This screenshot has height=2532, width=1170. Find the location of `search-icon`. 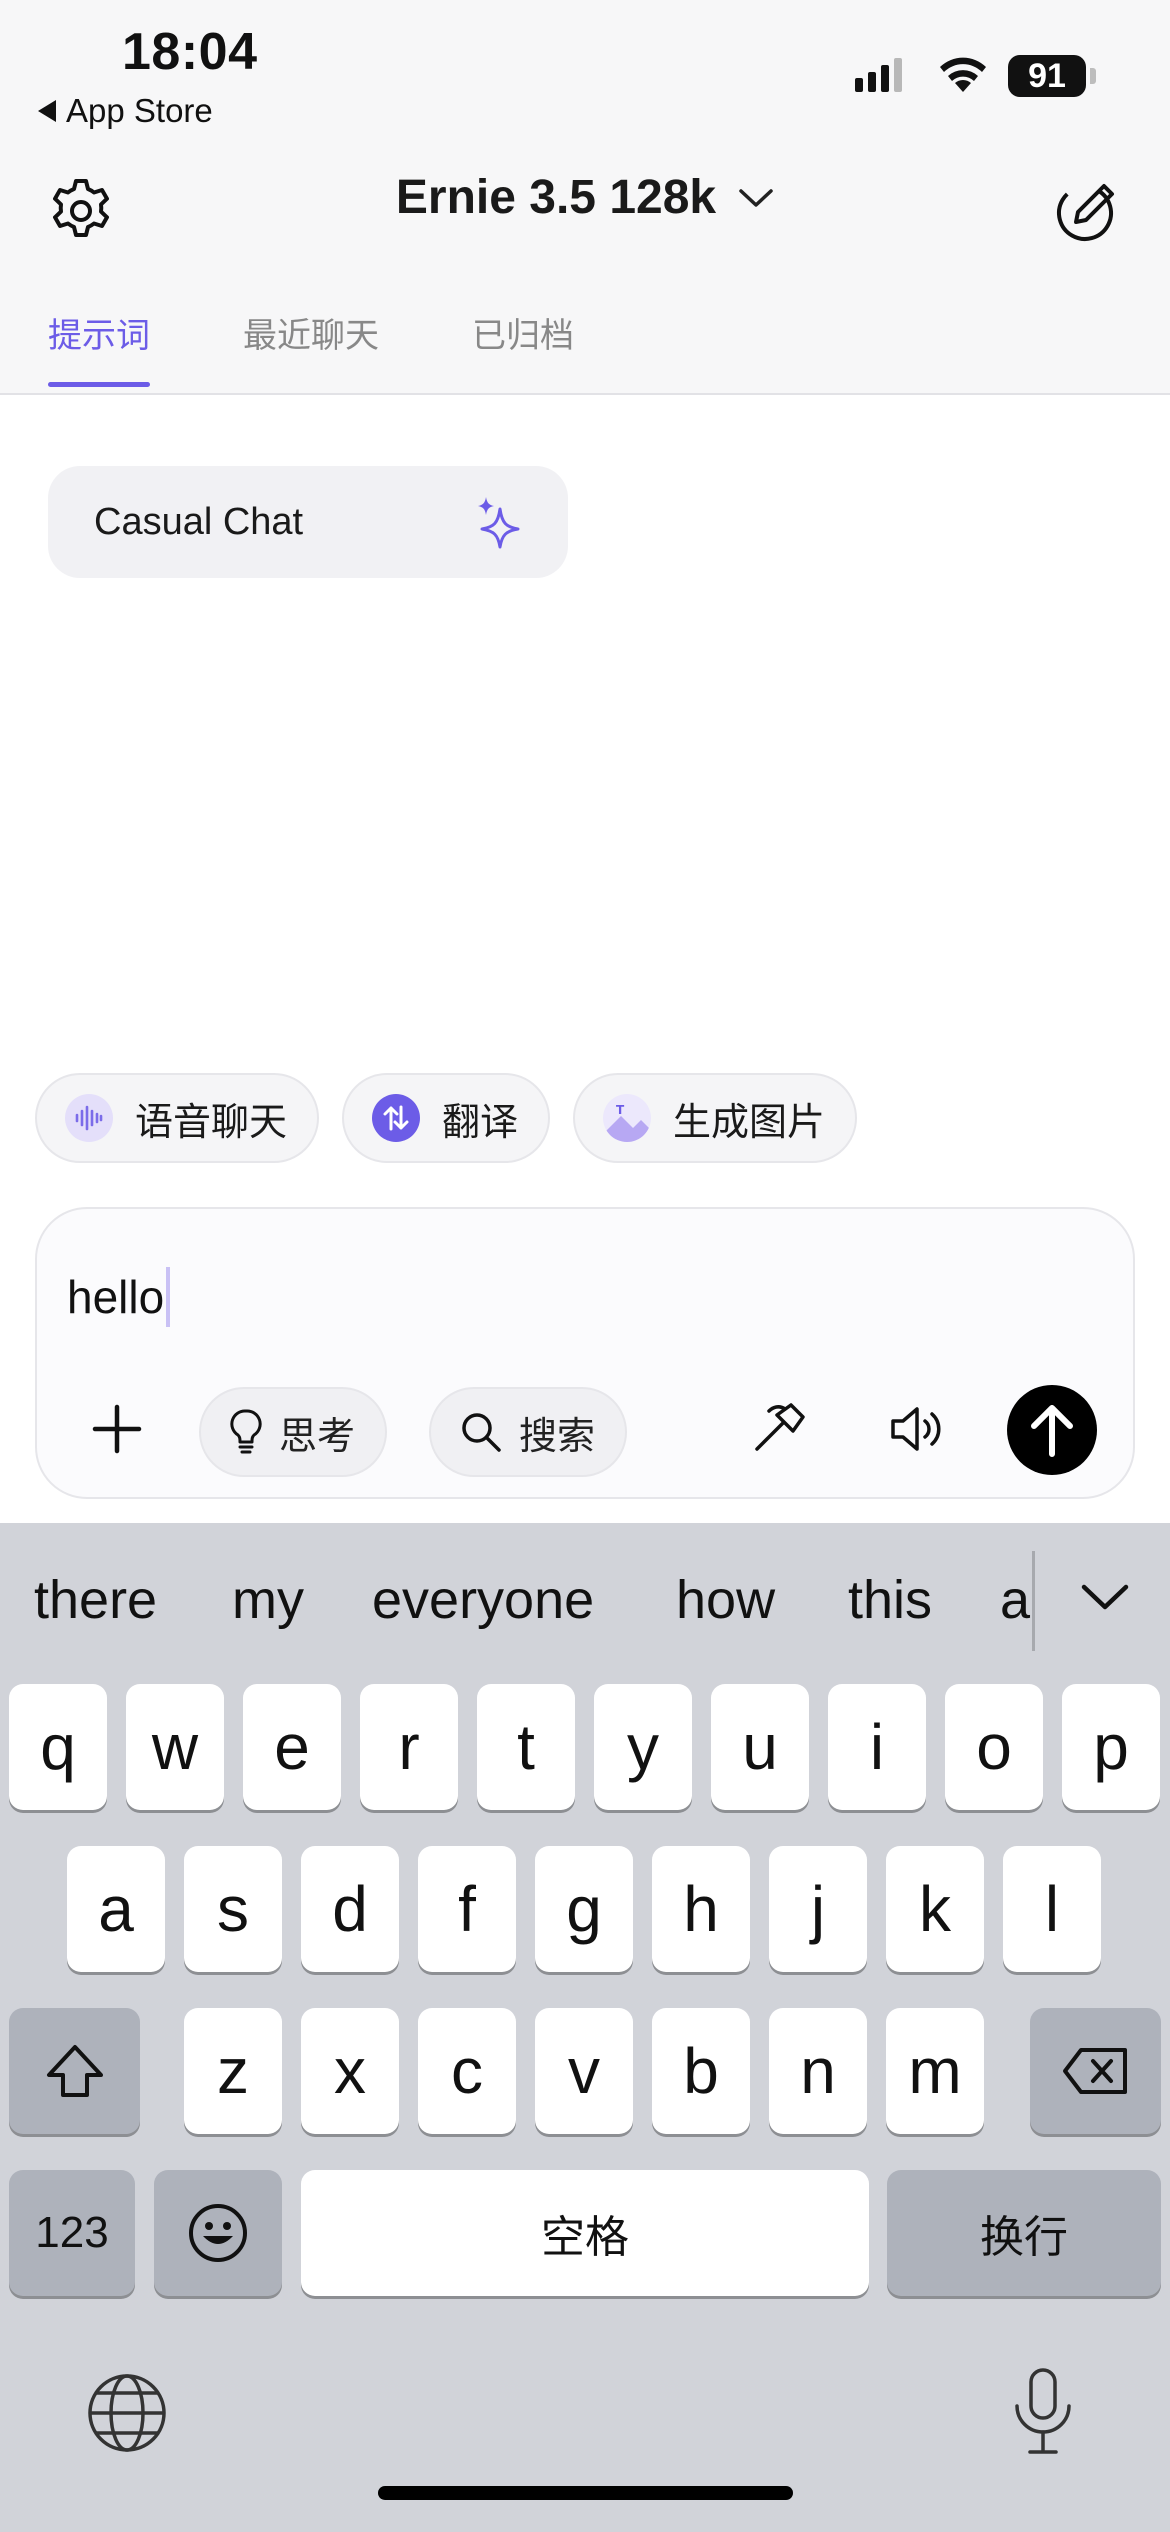

search-icon is located at coordinates (481, 1432).